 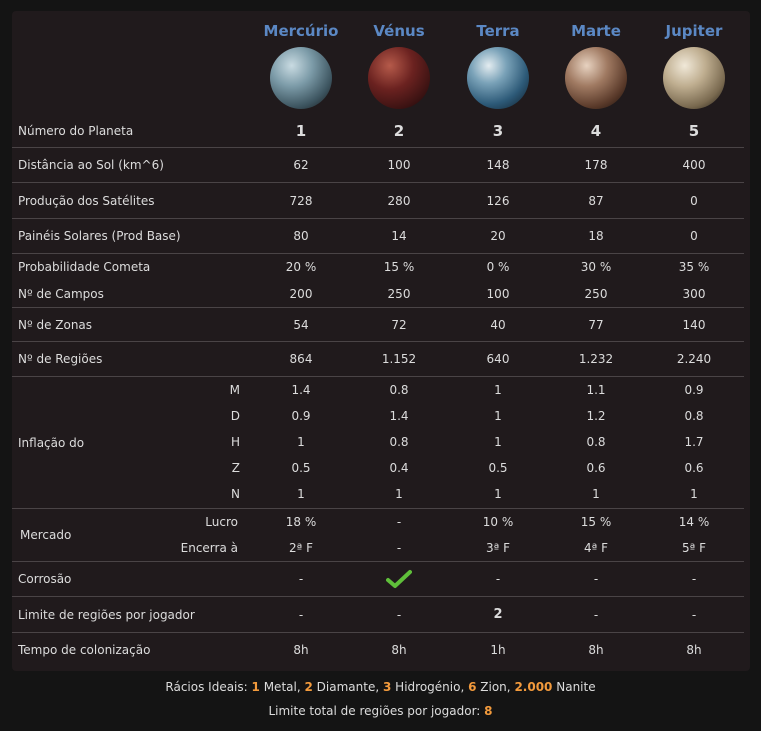 I want to click on ratio-value: 2, so click(x=308, y=687).